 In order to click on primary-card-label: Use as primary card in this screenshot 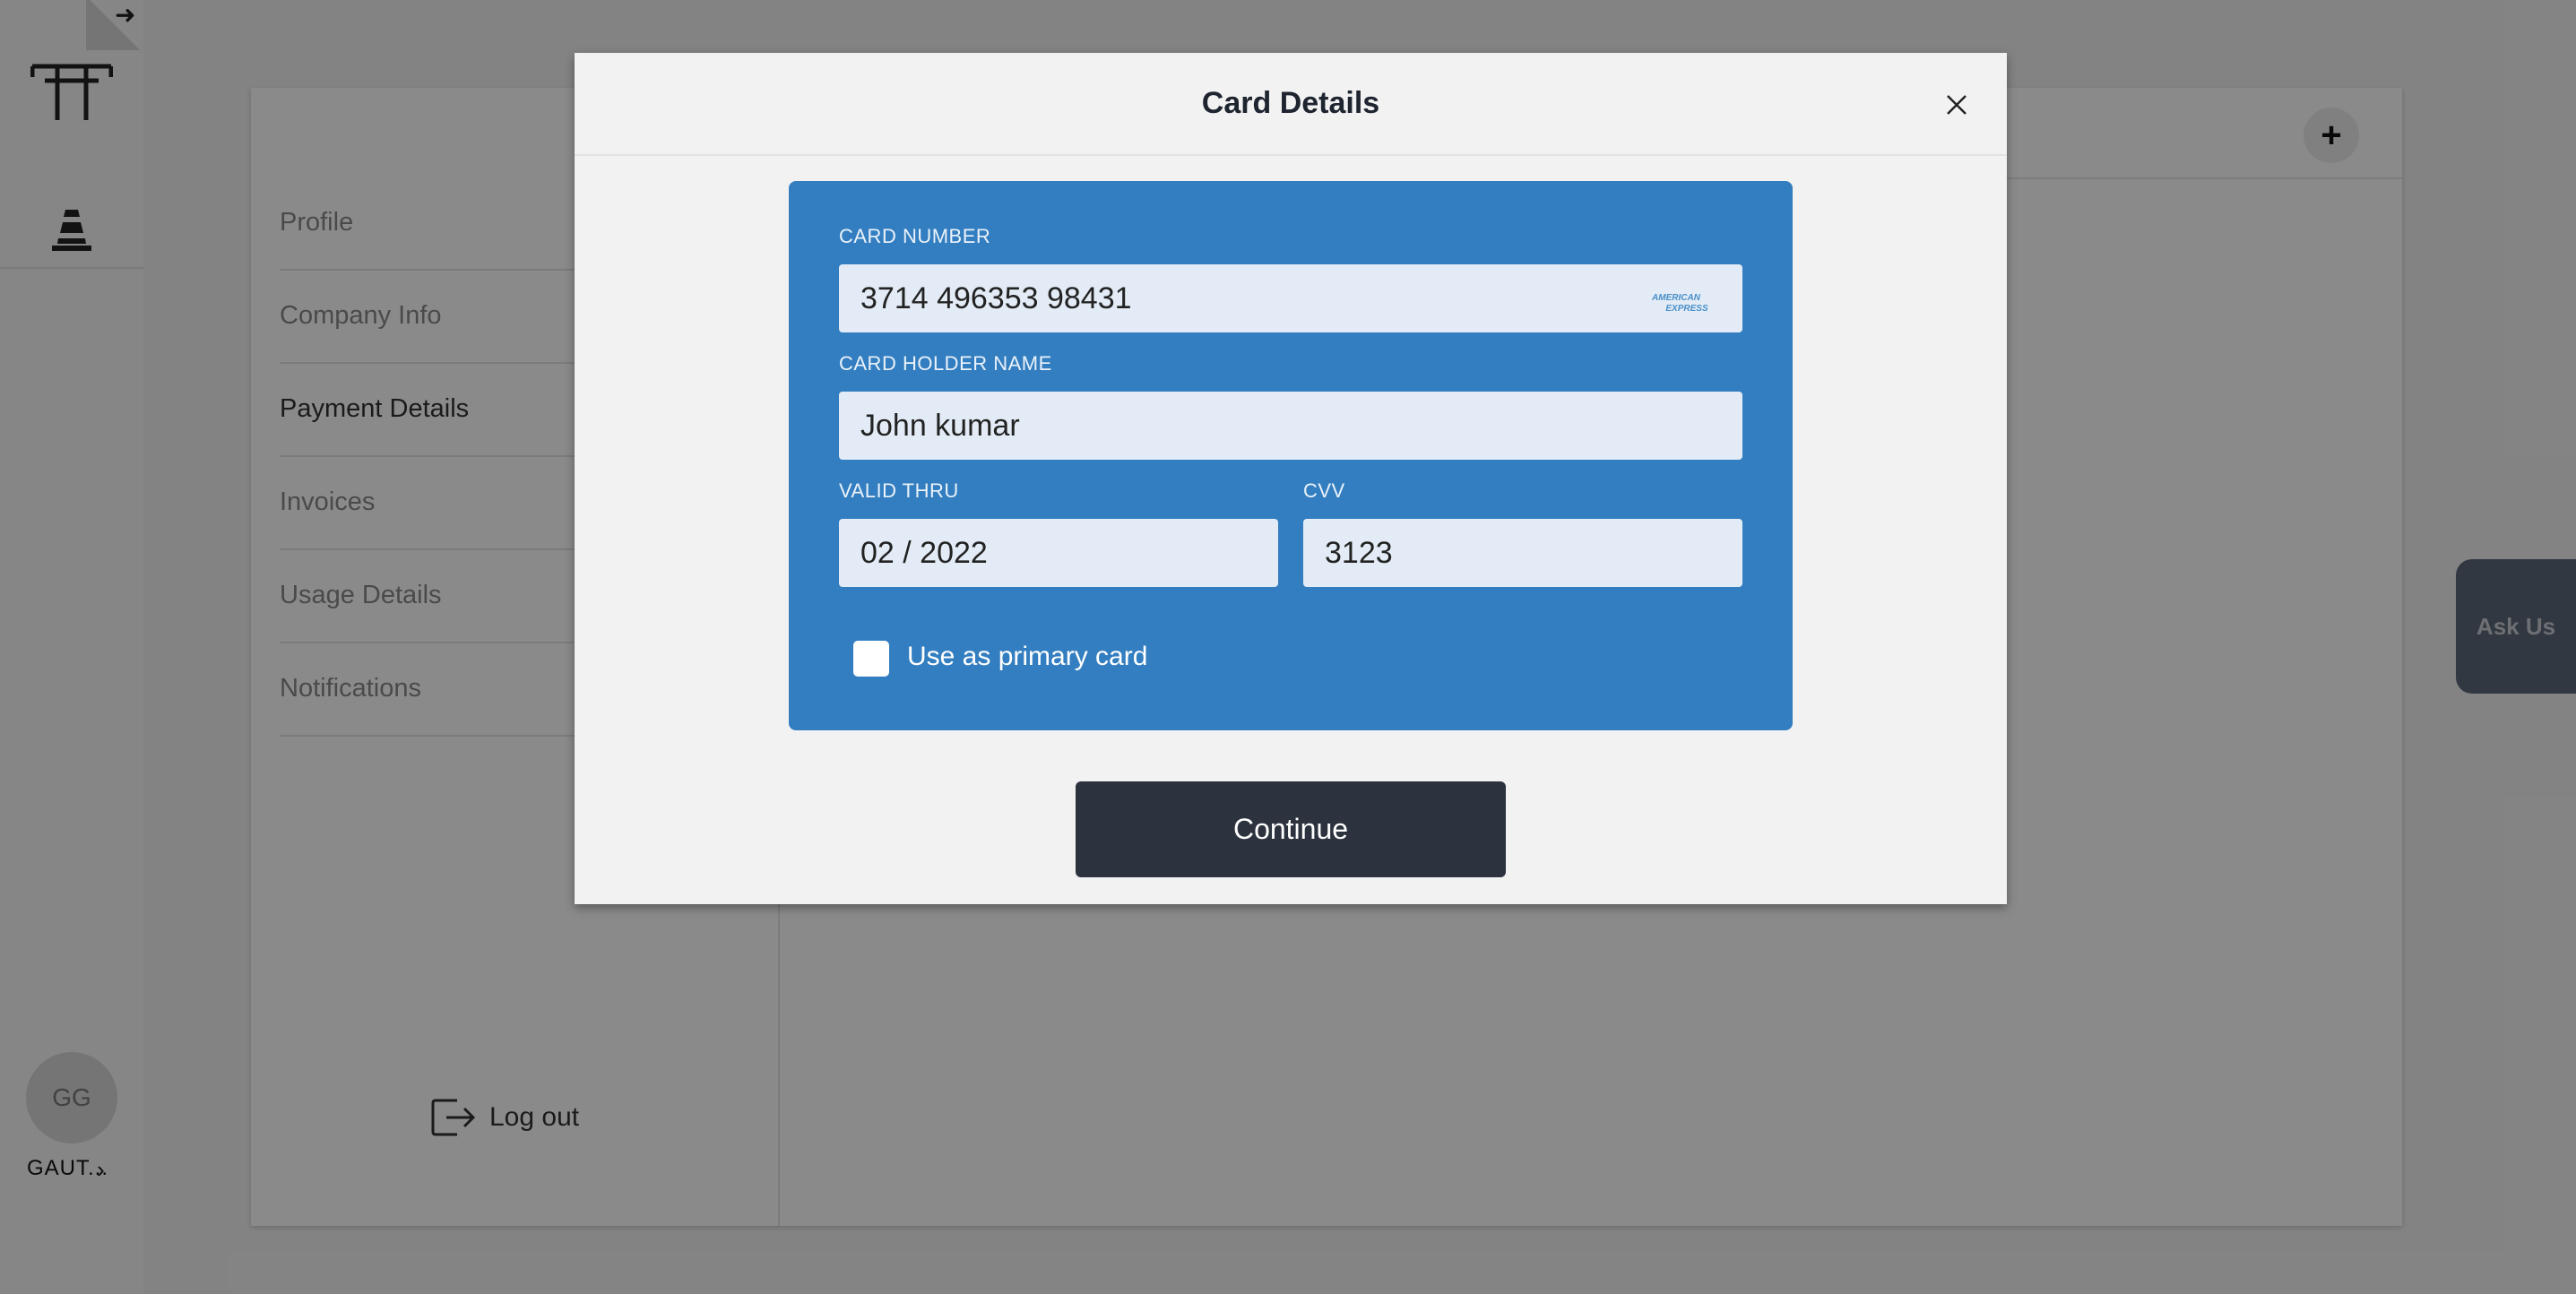, I will do `click(1027, 657)`.